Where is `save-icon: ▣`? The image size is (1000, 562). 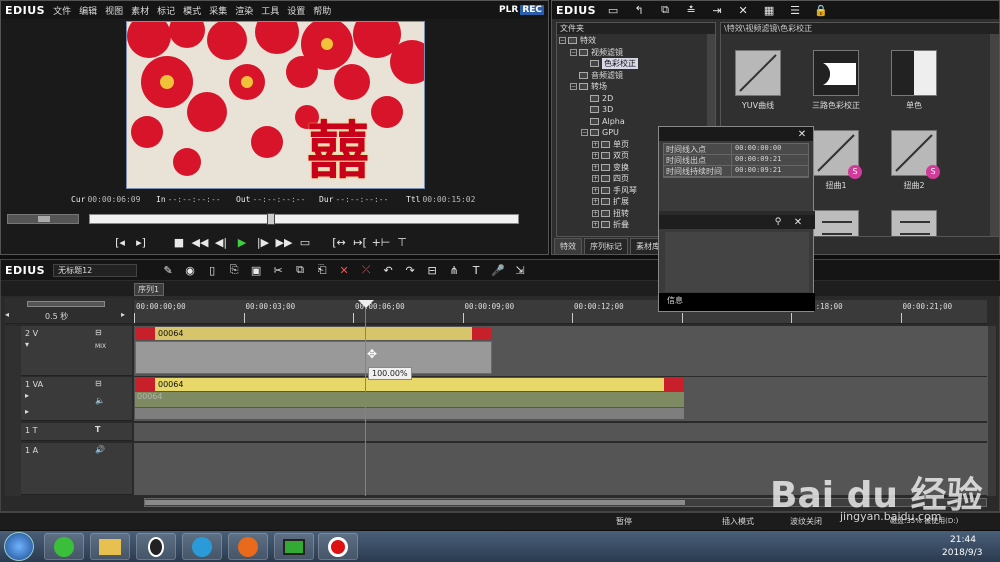
save-icon: ▣ is located at coordinates (256, 270).